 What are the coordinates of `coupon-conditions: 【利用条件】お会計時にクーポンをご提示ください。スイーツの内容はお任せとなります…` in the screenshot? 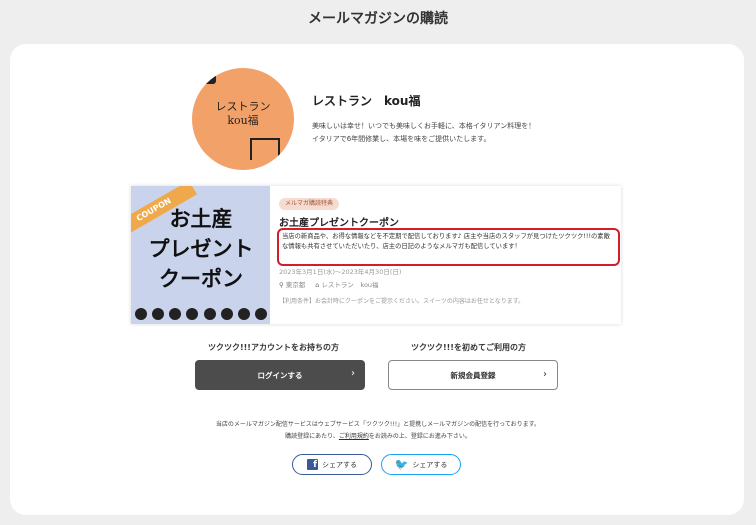 It's located at (402, 301).